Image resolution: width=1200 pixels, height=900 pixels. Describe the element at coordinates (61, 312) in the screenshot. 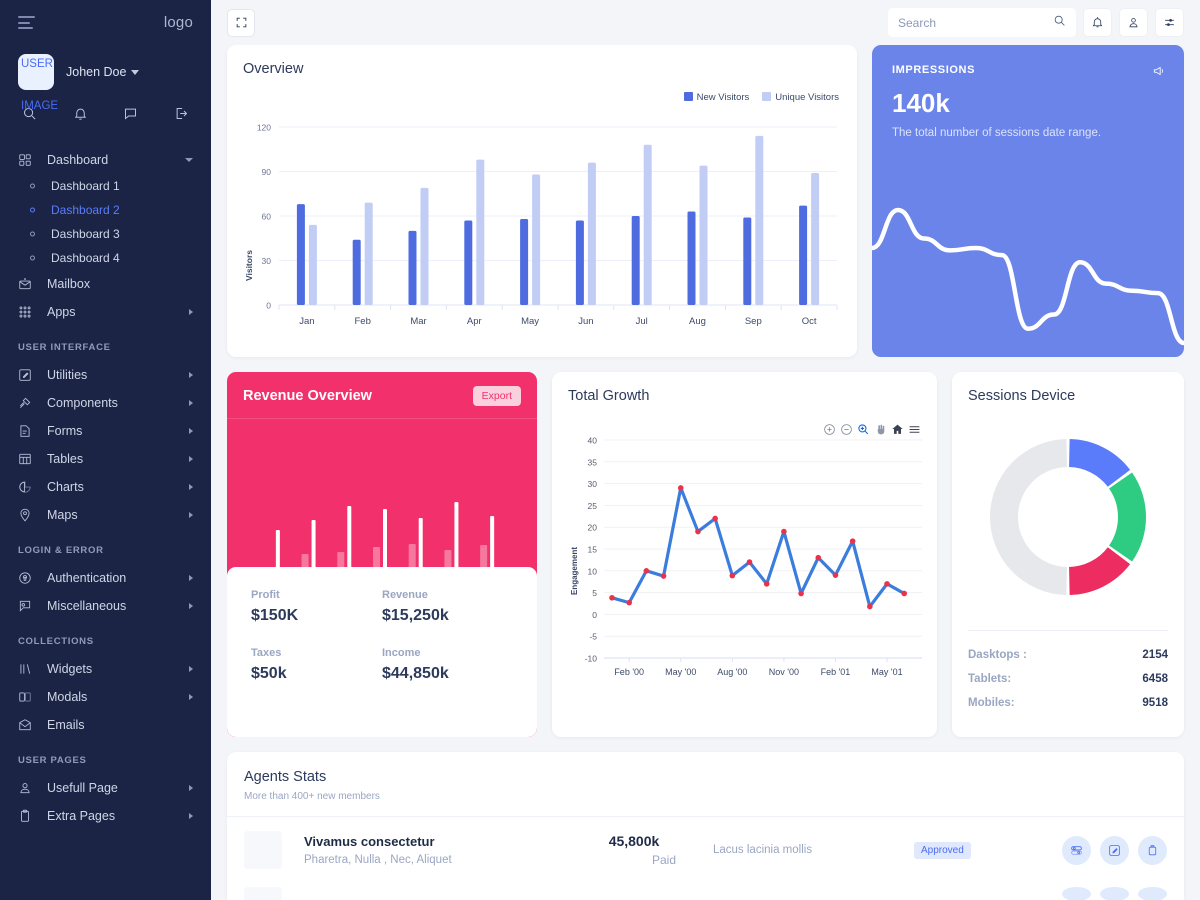

I see `sidebar-item-label: Apps` at that location.